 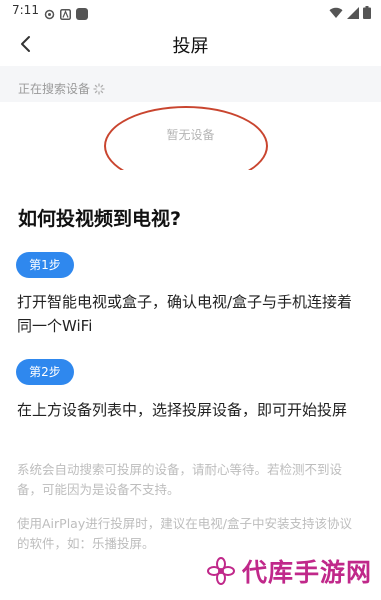 What do you see at coordinates (25, 10) in the screenshot?
I see `status-time: 7:11` at bounding box center [25, 10].